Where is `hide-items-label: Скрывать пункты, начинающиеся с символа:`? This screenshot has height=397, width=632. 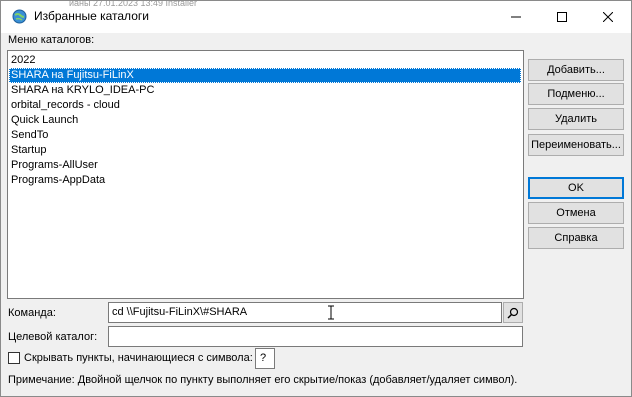
hide-items-label: Скрывать пункты, начинающиеся с символа: is located at coordinates (138, 358).